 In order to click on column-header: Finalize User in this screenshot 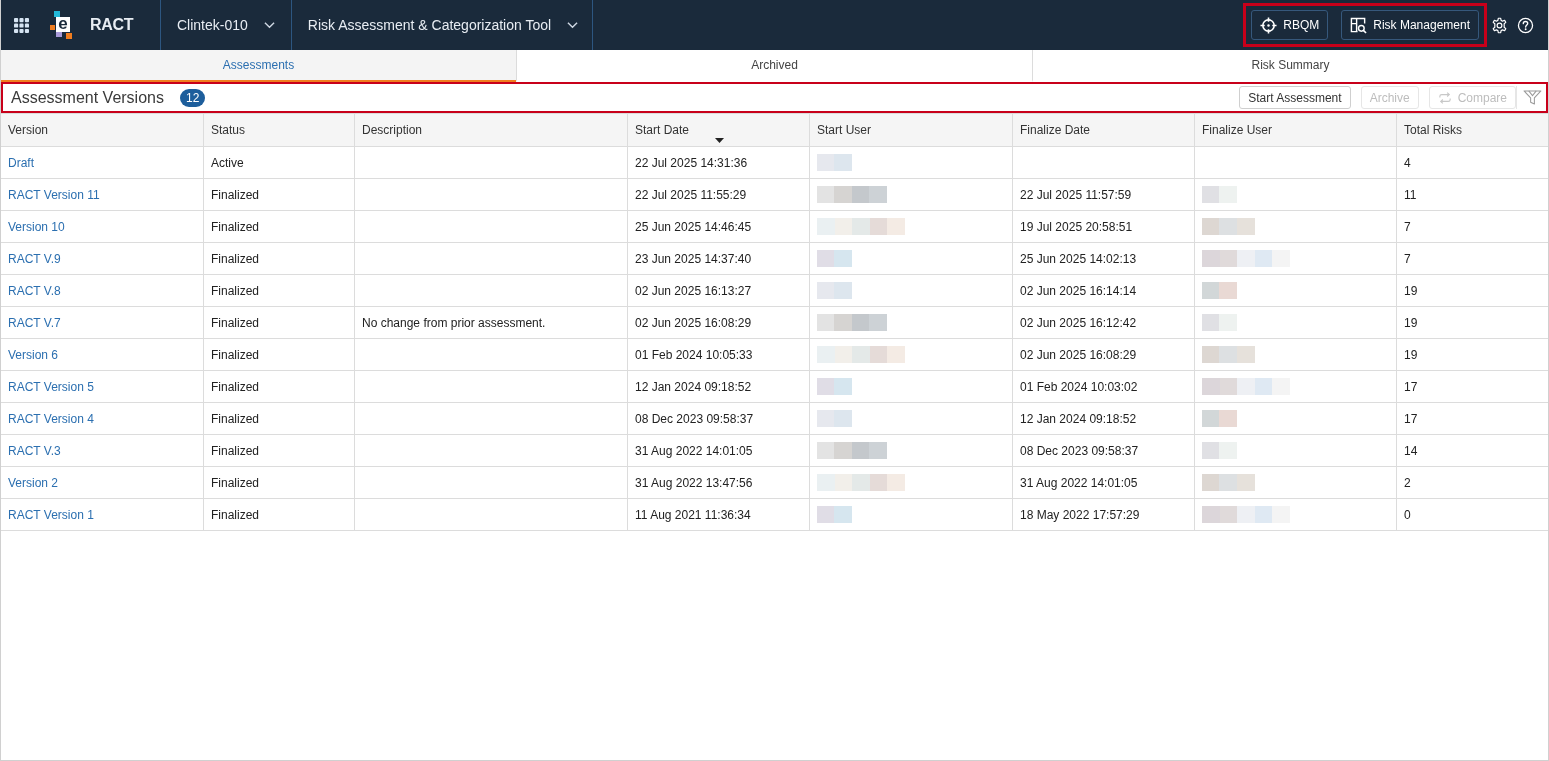, I will do `click(1237, 130)`.